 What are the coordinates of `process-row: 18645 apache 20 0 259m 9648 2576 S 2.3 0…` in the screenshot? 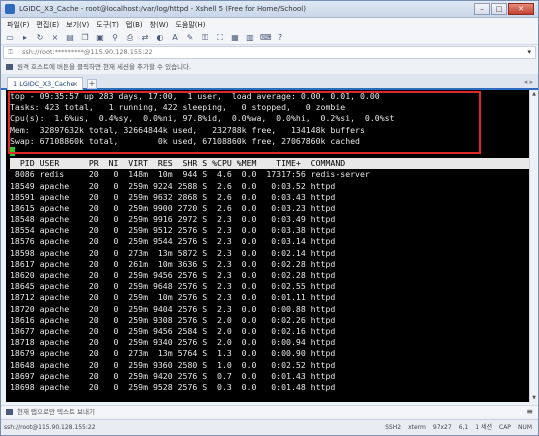 It's located at (173, 286).